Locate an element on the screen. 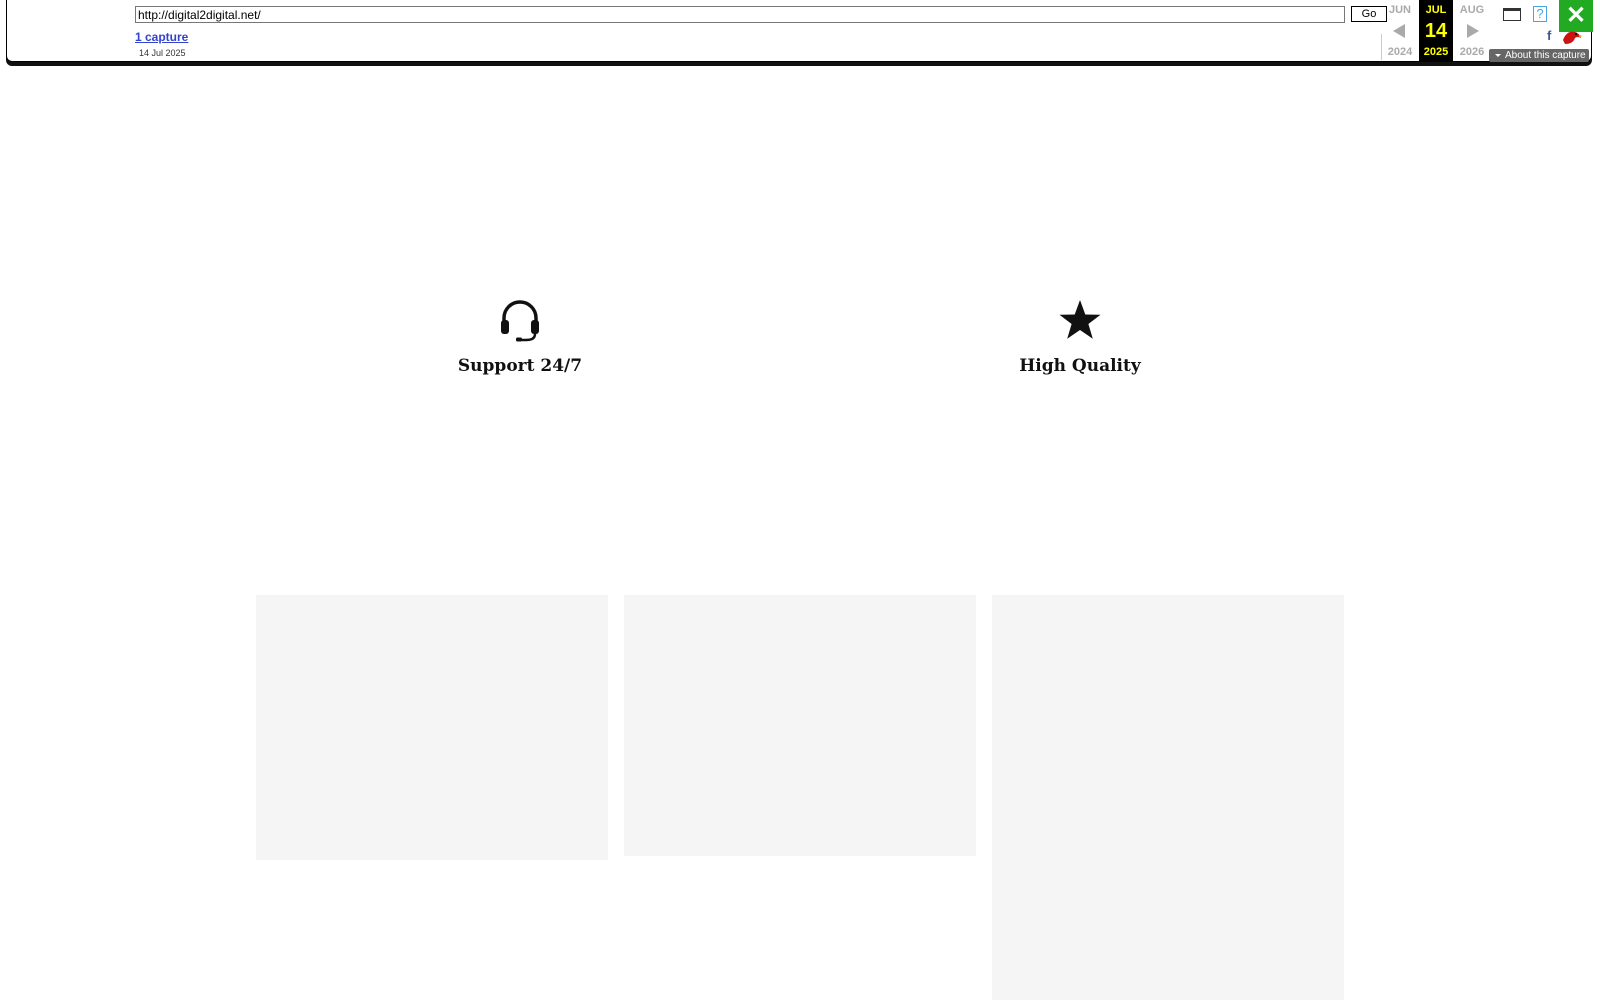  bird-icon is located at coordinates (1571, 36).